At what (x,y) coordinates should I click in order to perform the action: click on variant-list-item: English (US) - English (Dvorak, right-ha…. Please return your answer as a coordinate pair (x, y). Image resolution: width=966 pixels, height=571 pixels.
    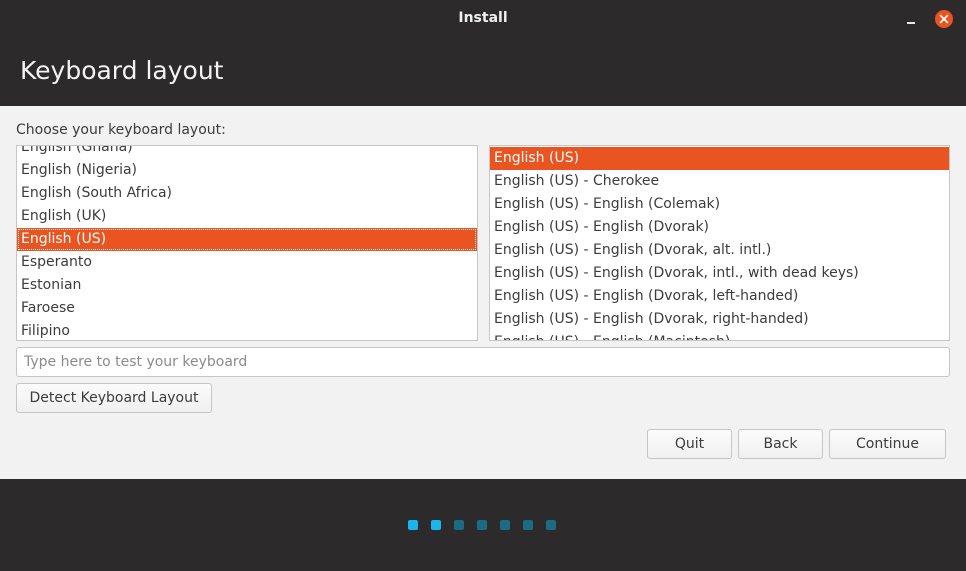
    Looking at the image, I should click on (719, 319).